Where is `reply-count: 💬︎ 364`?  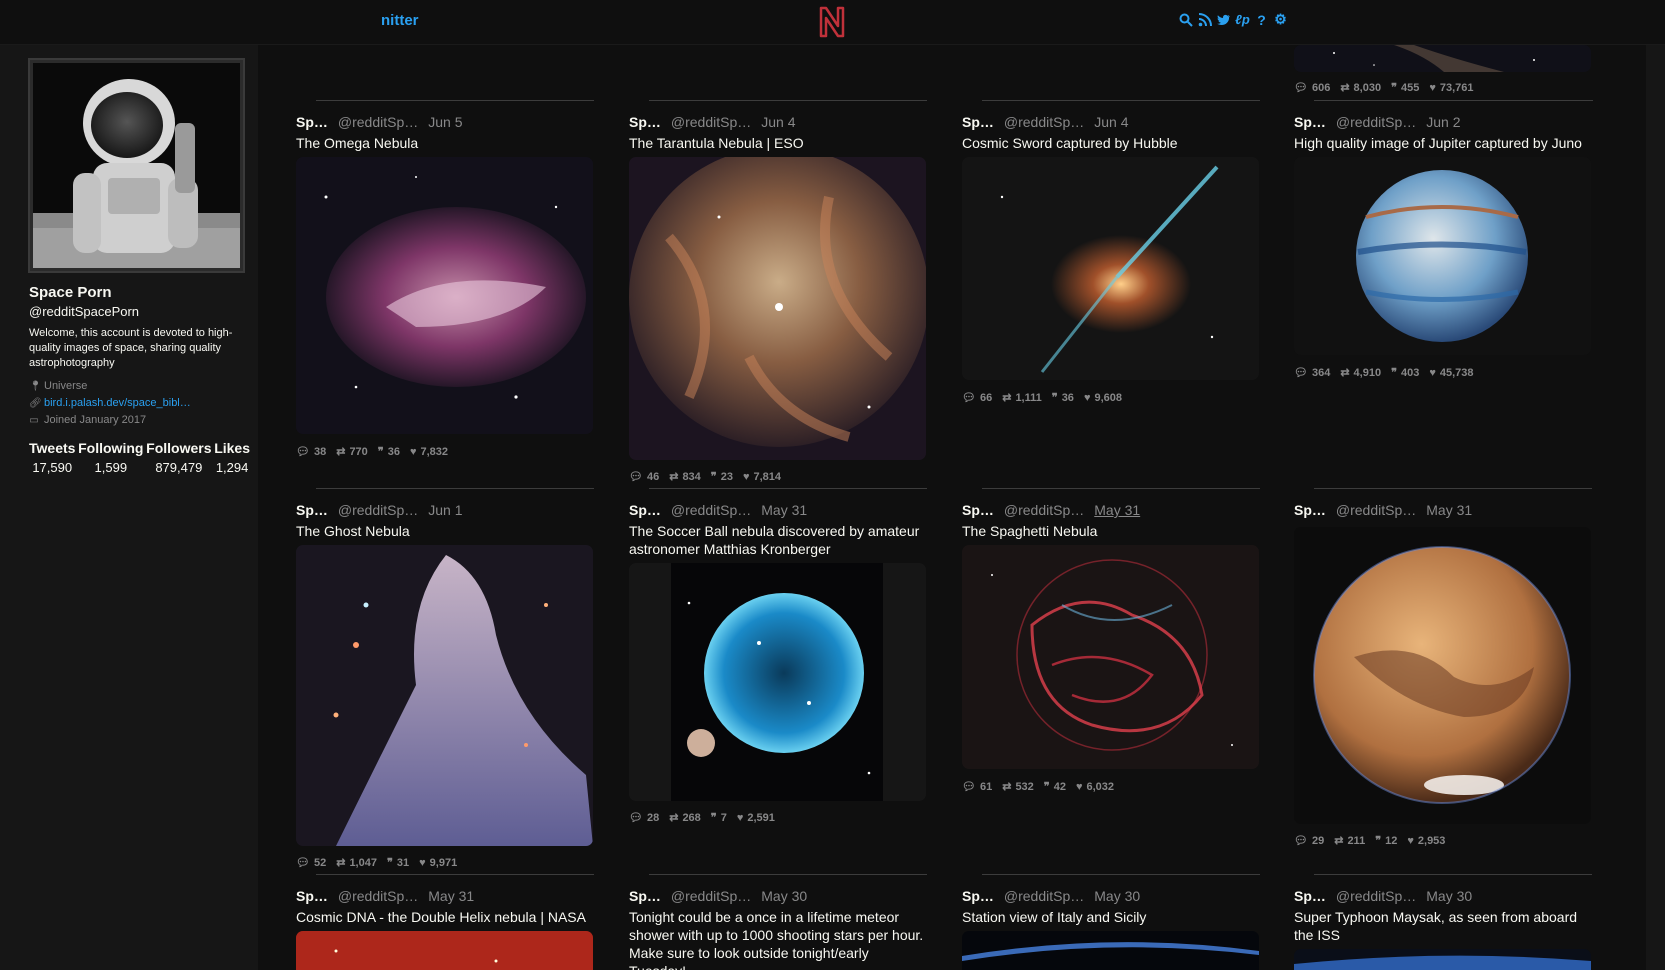
reply-count: 💬︎ 364 is located at coordinates (1312, 373).